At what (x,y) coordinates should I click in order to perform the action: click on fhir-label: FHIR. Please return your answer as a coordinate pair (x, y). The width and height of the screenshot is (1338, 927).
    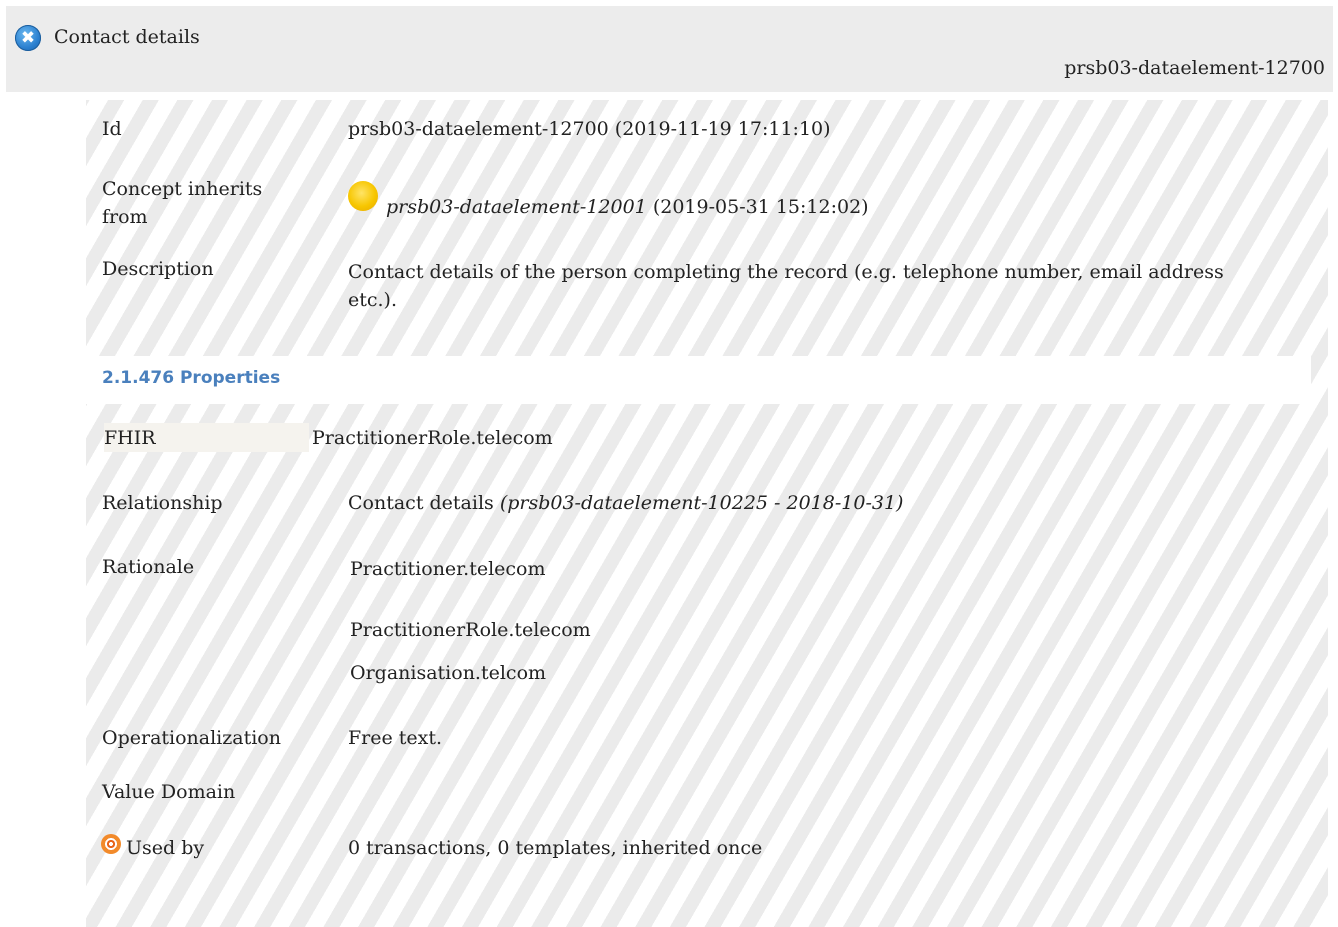
    Looking at the image, I should click on (130, 438).